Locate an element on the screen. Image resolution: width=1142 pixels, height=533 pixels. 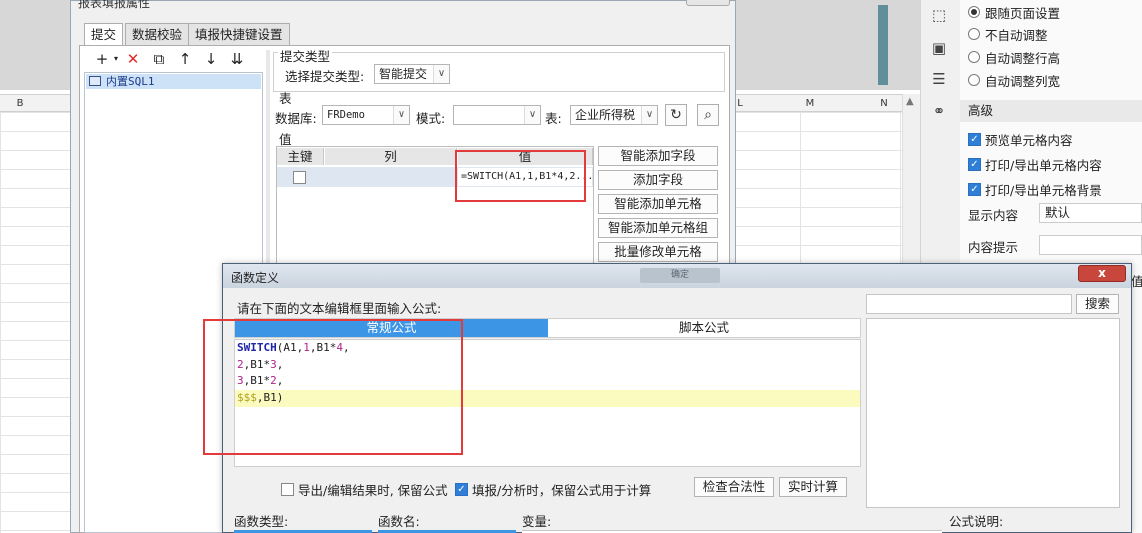
submit-type-group-title: 提交类型 is located at coordinates (305, 55).